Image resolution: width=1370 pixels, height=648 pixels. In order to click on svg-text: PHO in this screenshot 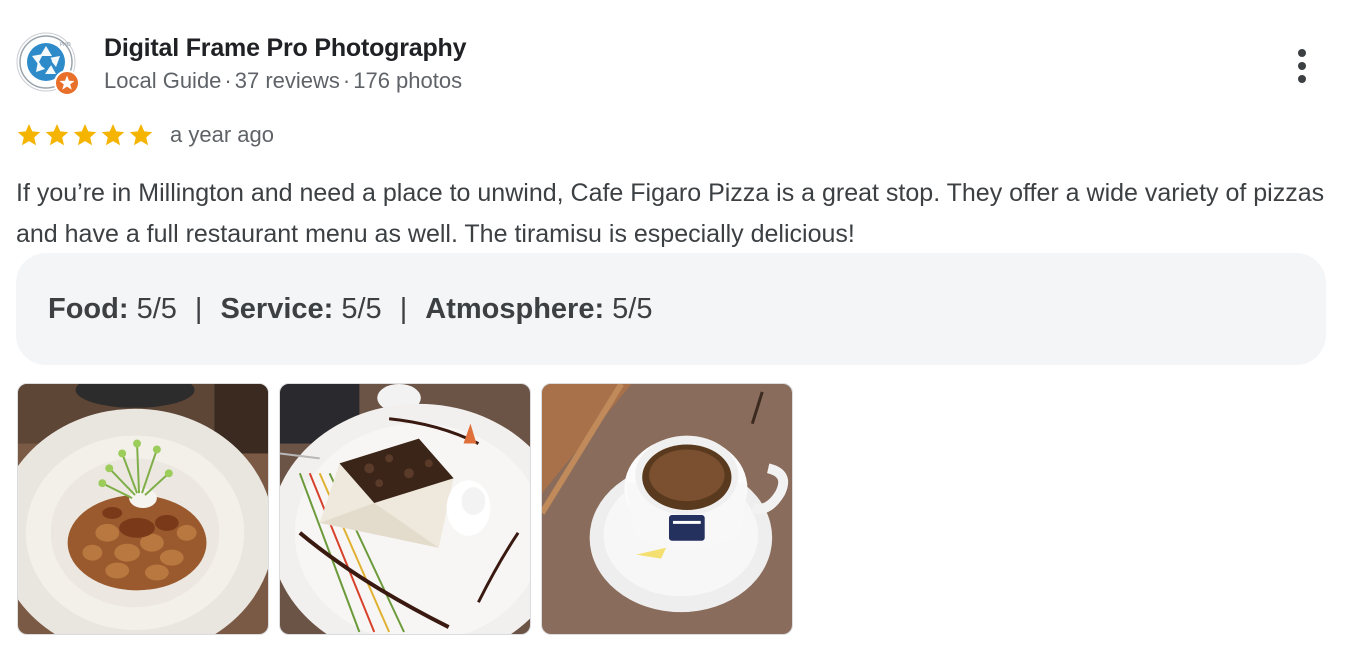, I will do `click(65, 45)`.